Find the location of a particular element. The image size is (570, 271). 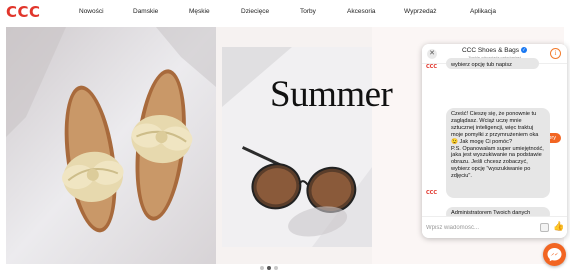

nav-item-wyprzedaz: Wyprzedaż is located at coordinates (420, 11).